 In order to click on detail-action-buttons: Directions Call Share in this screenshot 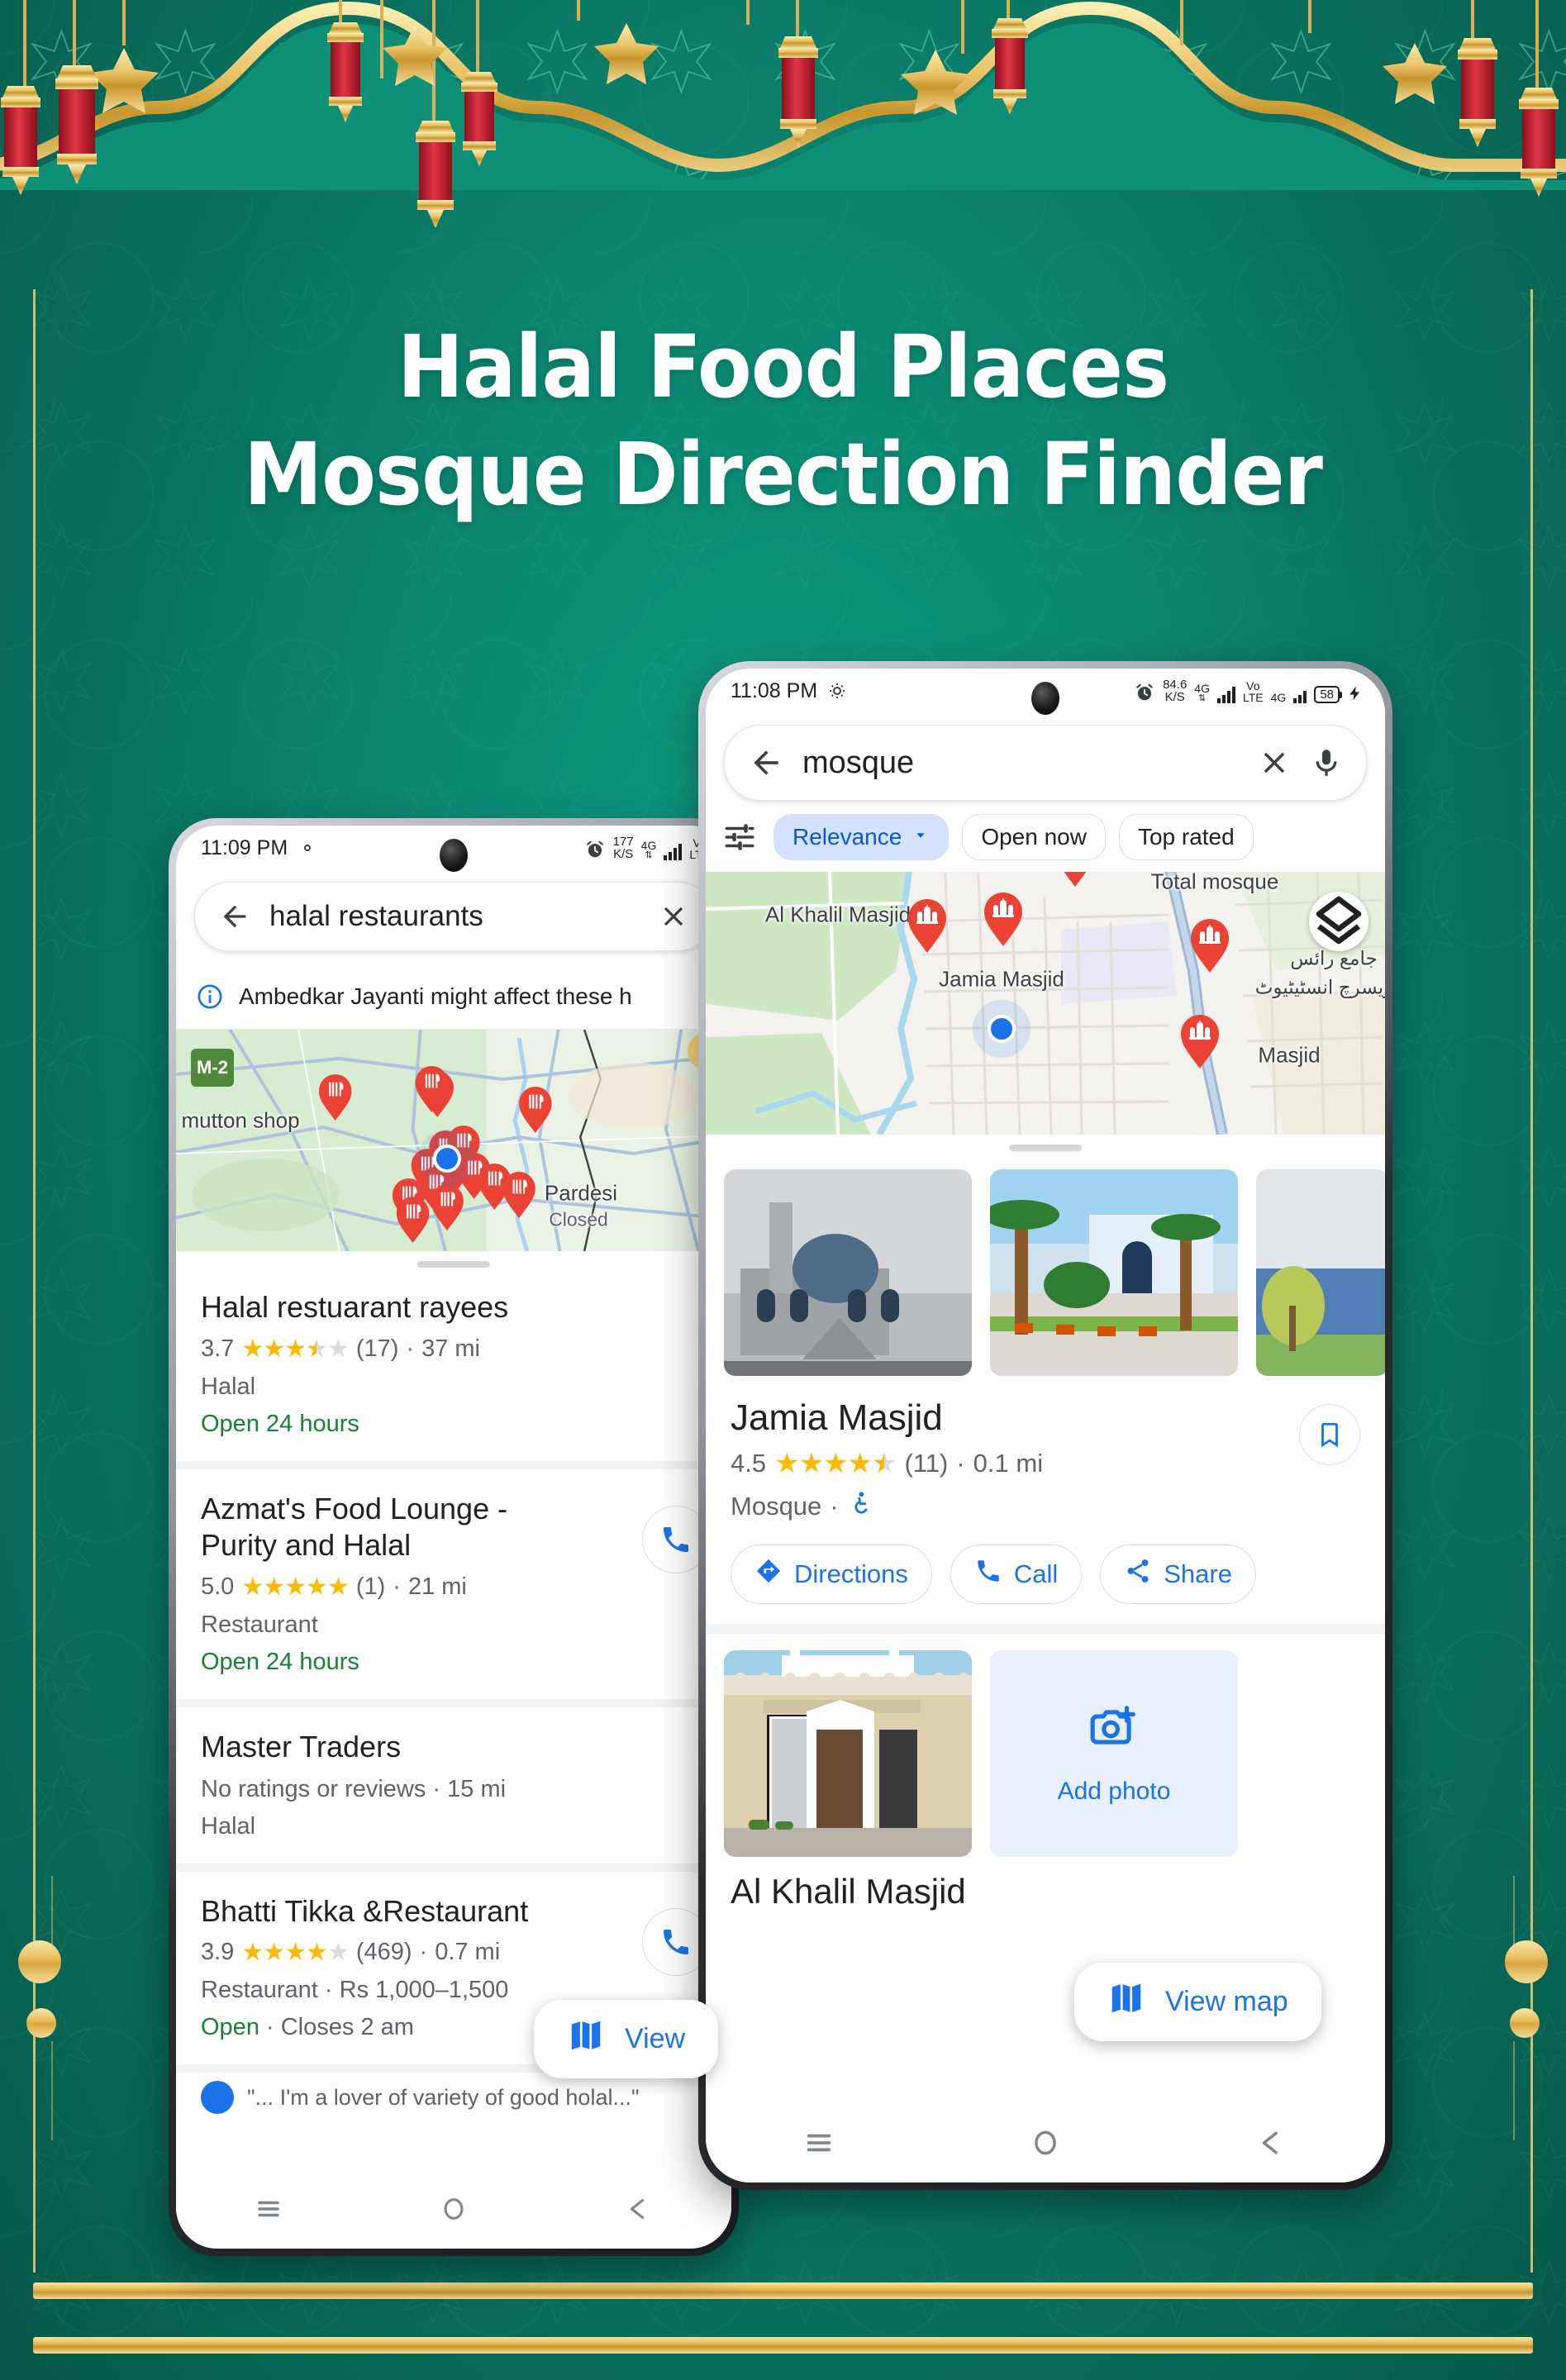, I will do `click(1045, 1574)`.